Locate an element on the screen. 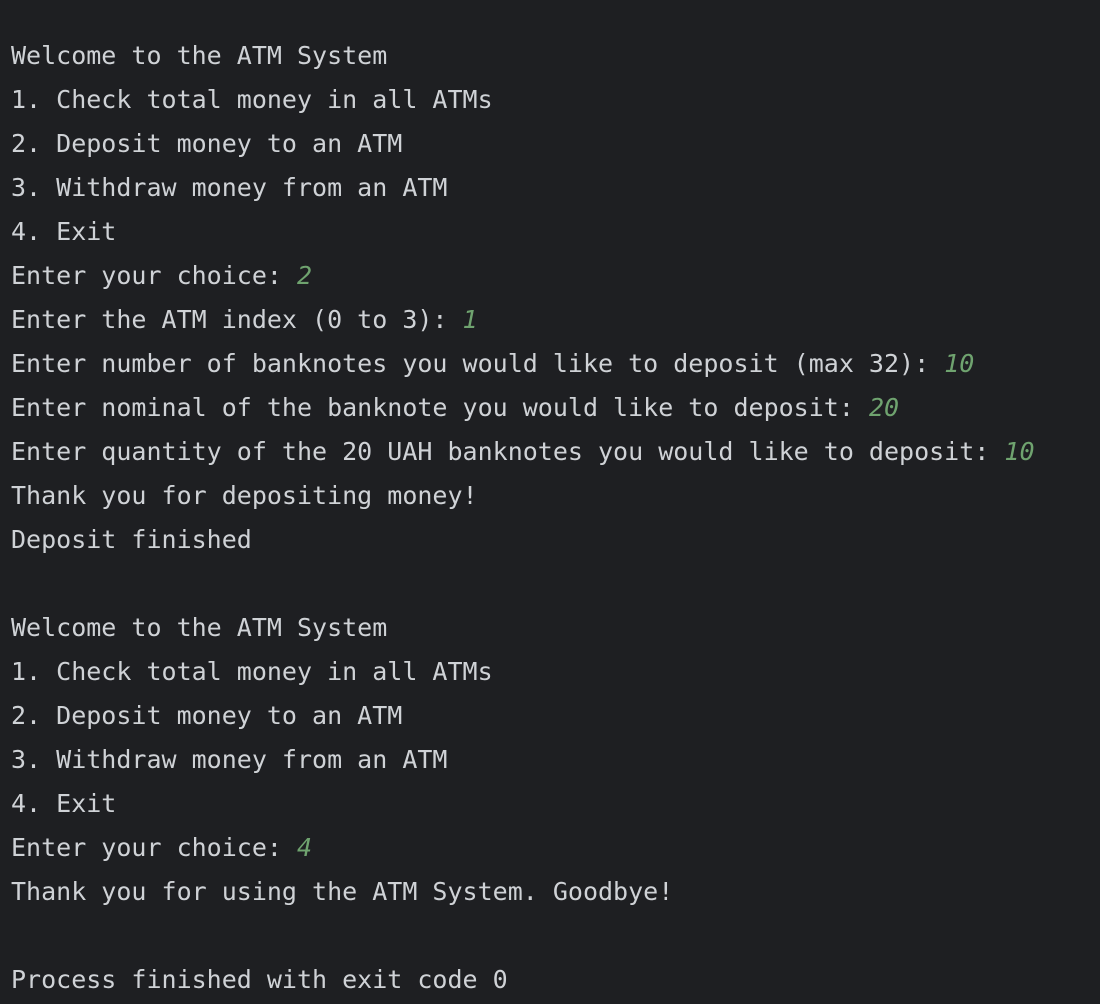  console-line: Process finished with exit code 0 is located at coordinates (555, 984).